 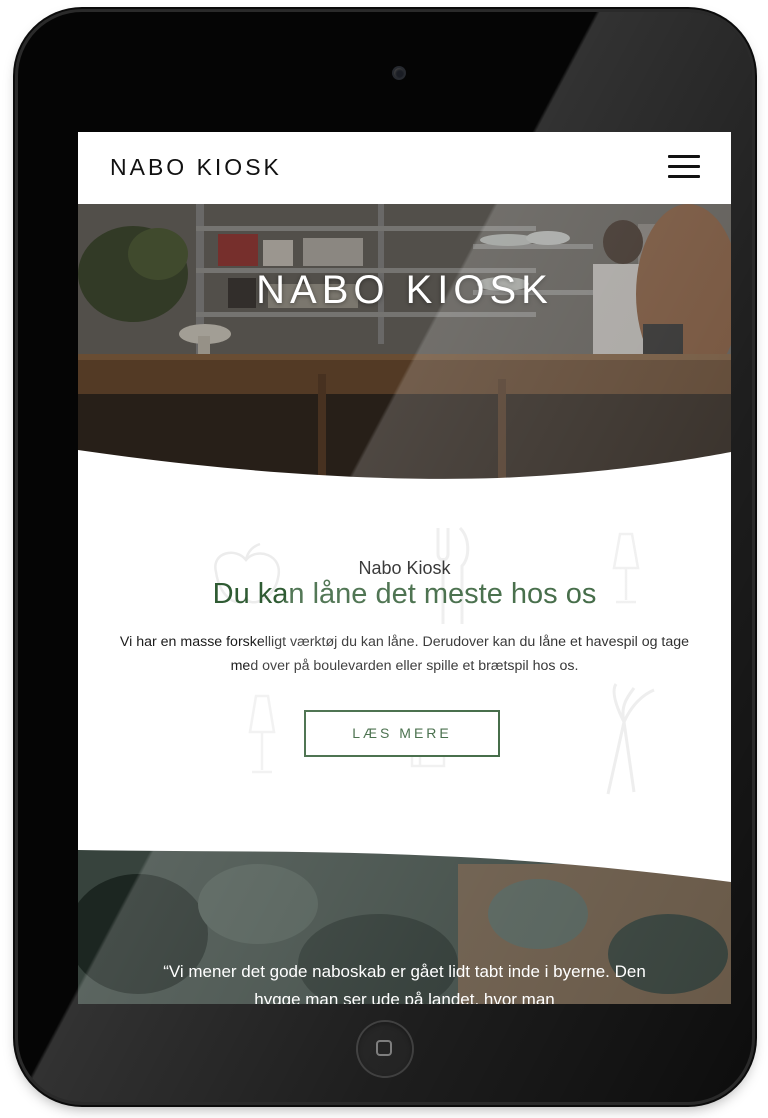 I want to click on section-heading: Du kan låne det meste hos os, so click(x=404, y=594).